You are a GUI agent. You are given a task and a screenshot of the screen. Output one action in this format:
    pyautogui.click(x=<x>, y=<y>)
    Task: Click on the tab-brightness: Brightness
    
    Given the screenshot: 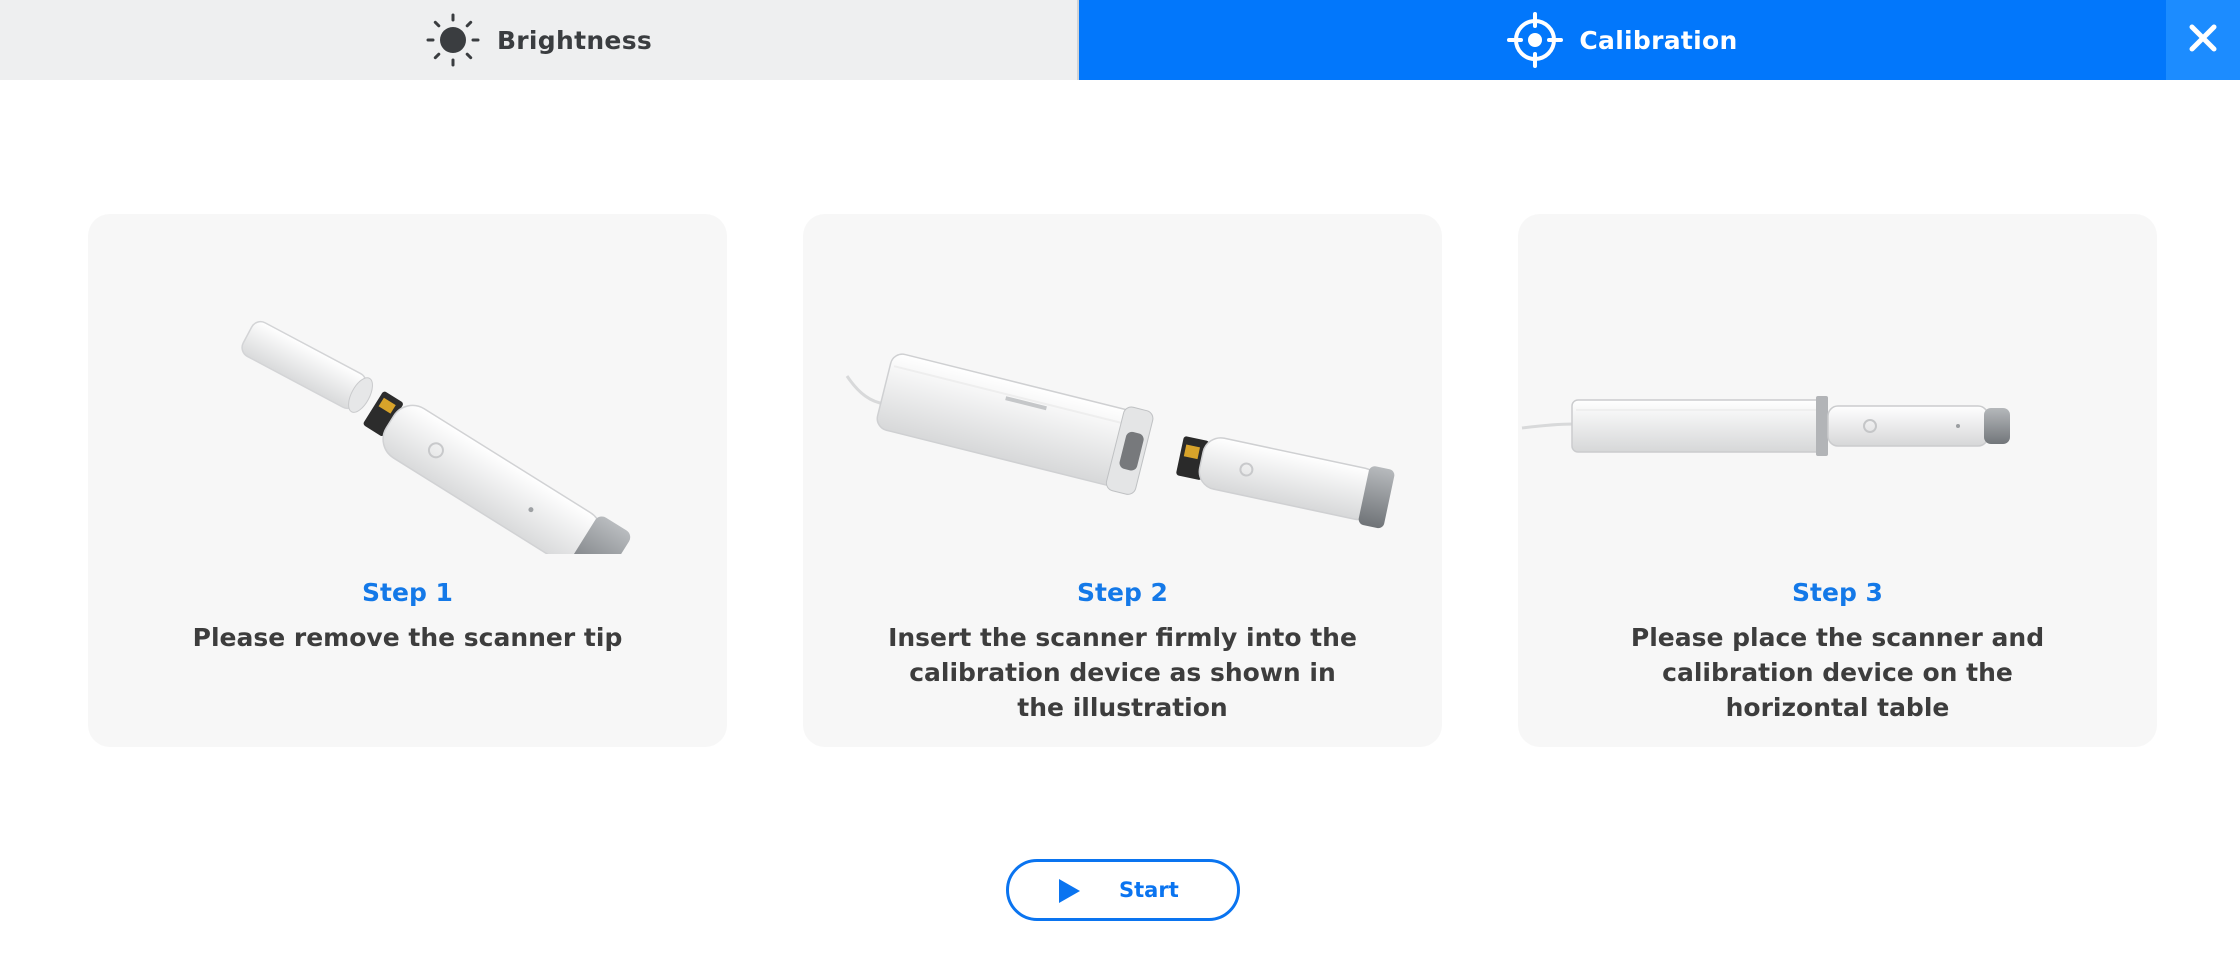 What is the action you would take?
    pyautogui.click(x=539, y=40)
    